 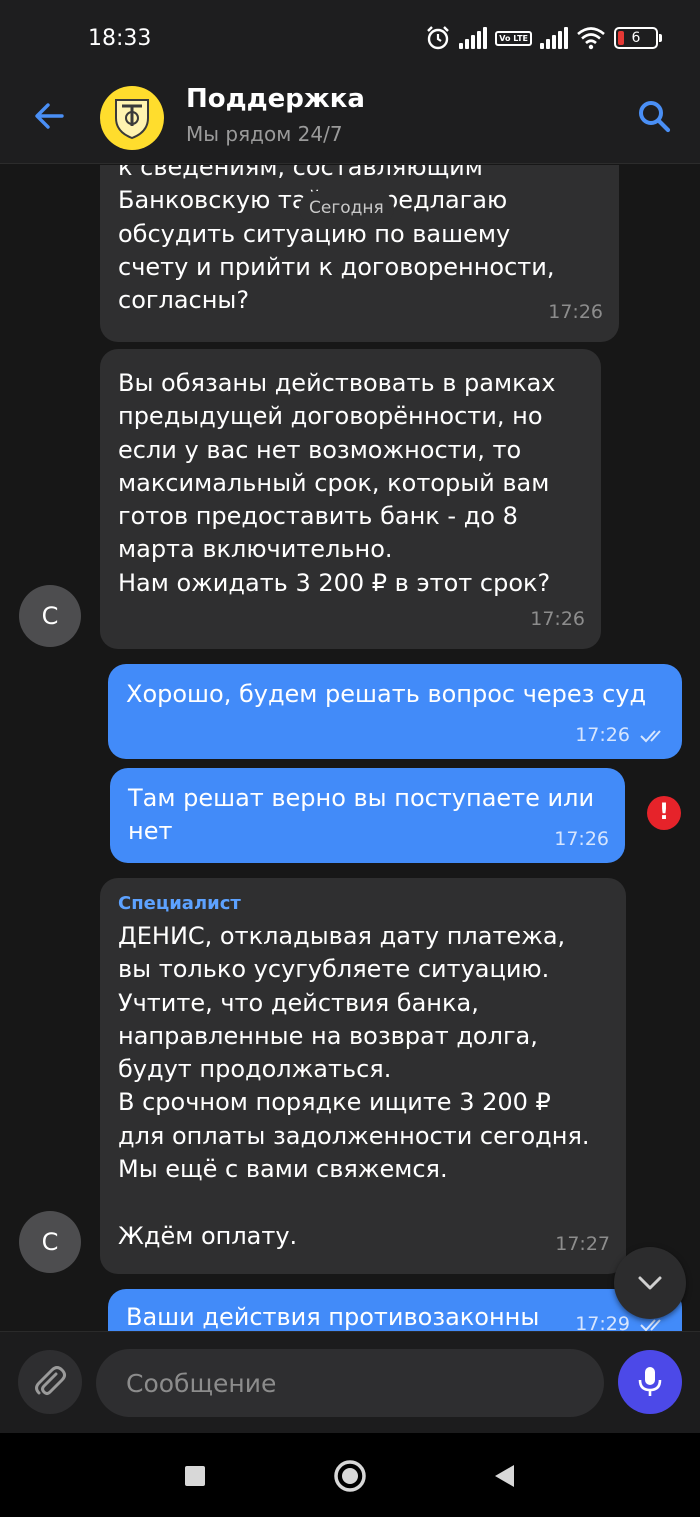 I want to click on message-composer, so click(x=350, y=1382).